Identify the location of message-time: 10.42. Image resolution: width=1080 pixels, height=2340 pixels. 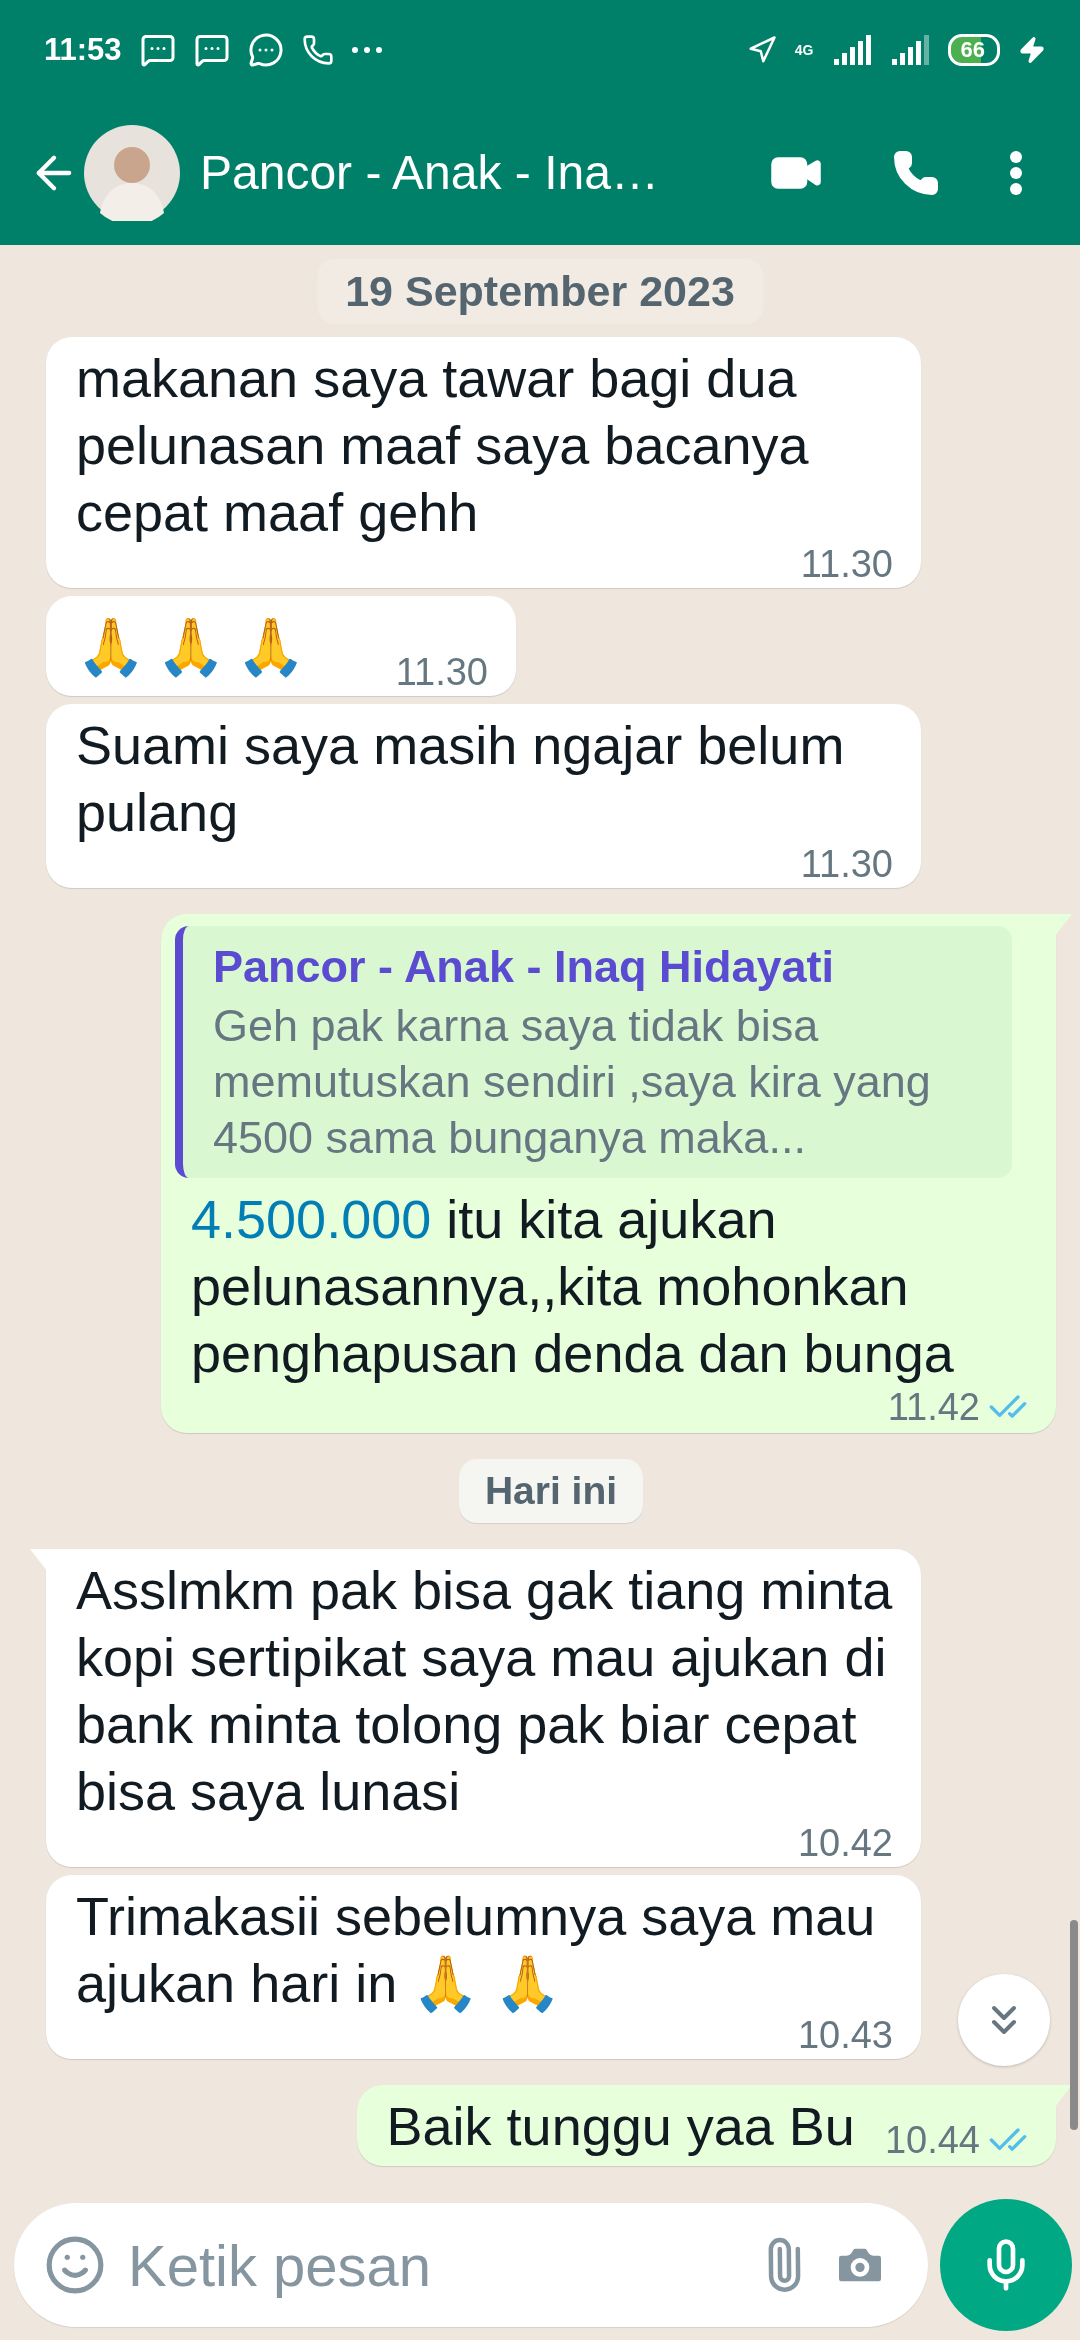
(845, 1843).